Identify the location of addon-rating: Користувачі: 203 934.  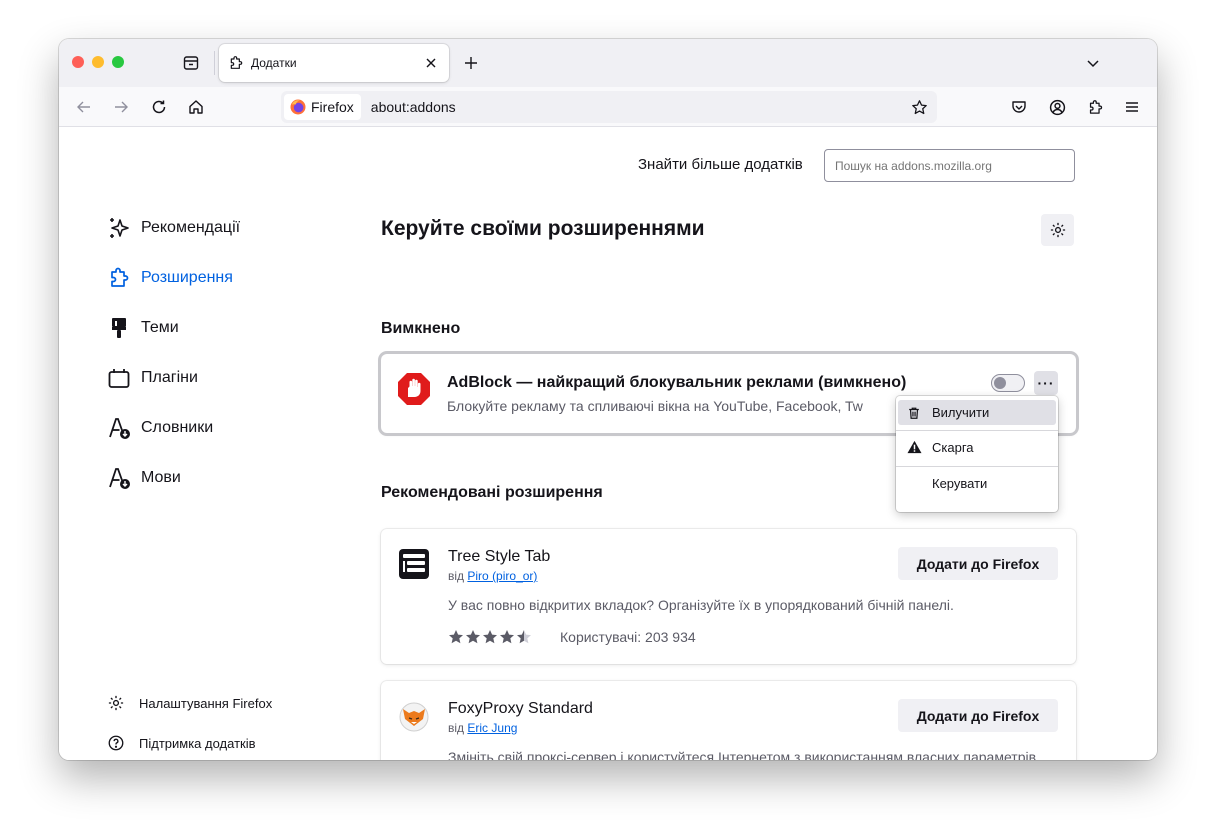
(572, 637).